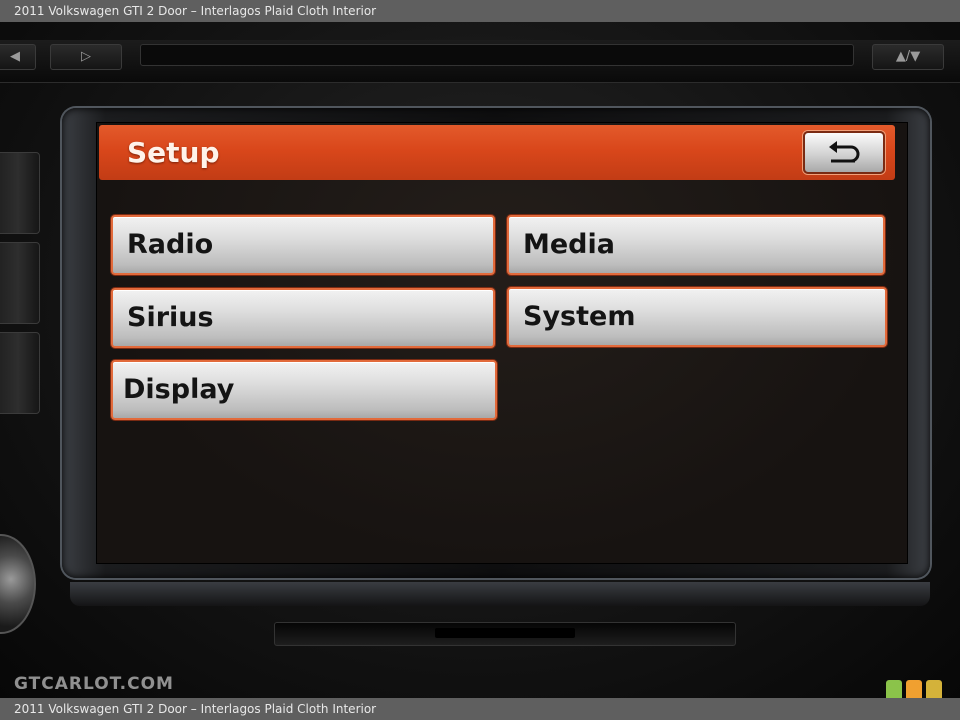 Image resolution: width=960 pixels, height=720 pixels. What do you see at coordinates (497, 55) in the screenshot?
I see `display-slot` at bounding box center [497, 55].